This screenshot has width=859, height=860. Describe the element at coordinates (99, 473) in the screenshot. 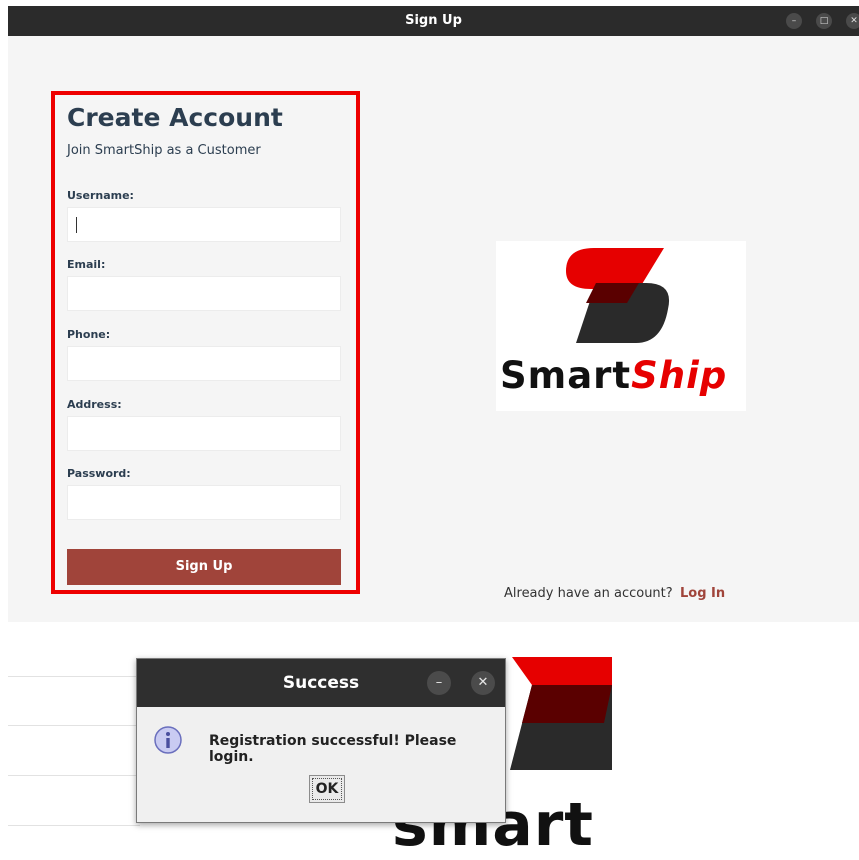

I see `password-label: Password:` at that location.